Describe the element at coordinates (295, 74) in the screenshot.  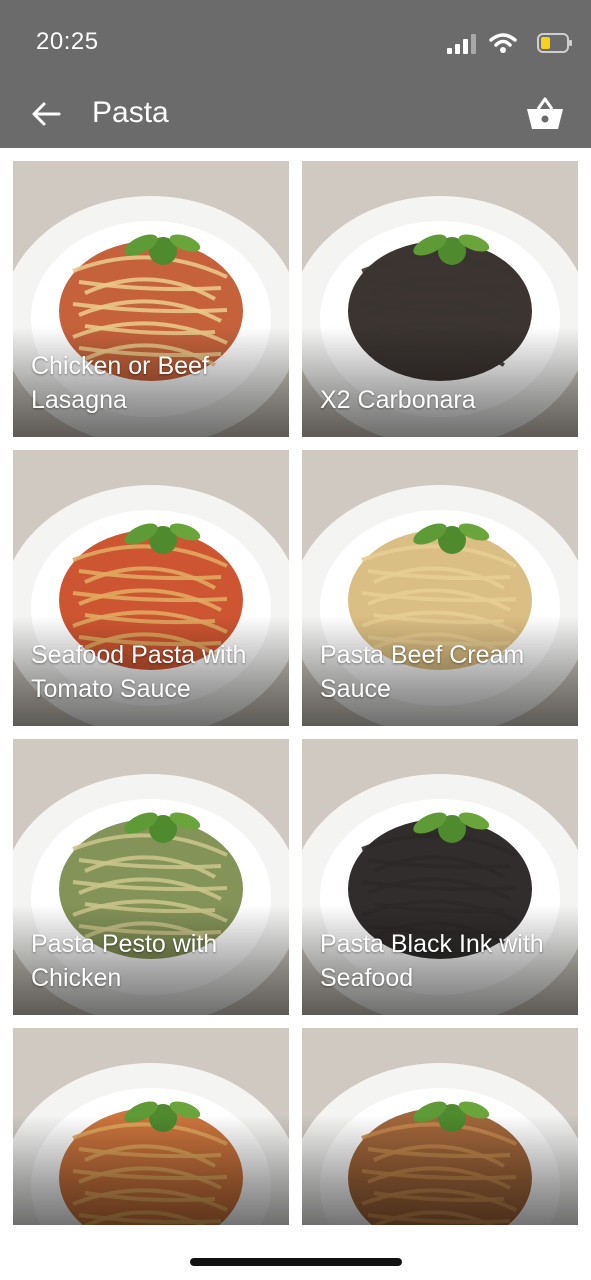
I see `app-header: 20:25 Pasta` at that location.